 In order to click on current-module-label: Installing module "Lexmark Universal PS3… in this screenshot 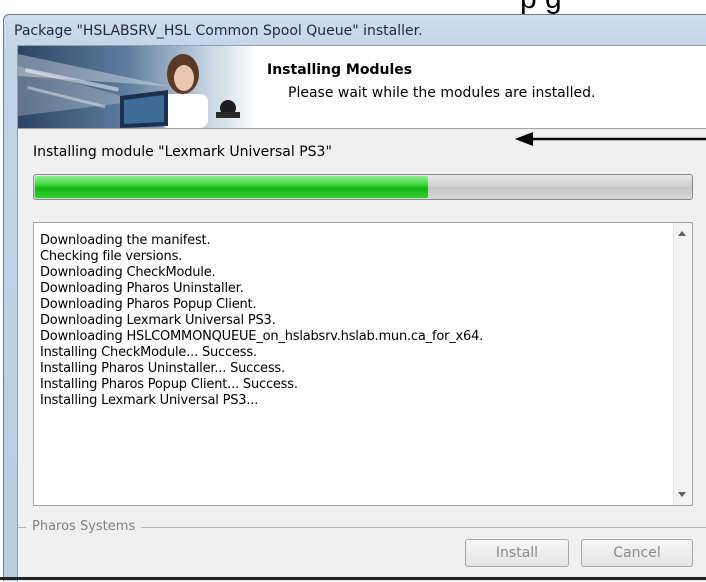, I will do `click(182, 152)`.